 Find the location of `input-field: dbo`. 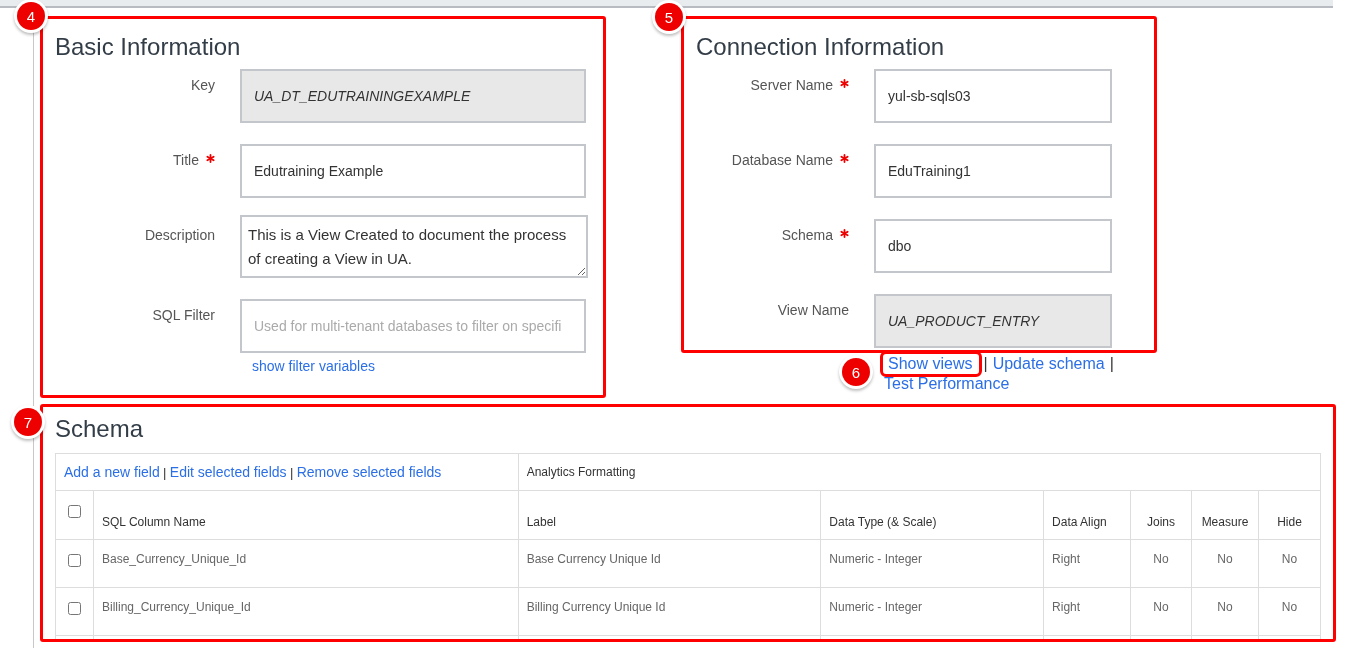

input-field: dbo is located at coordinates (993, 246).